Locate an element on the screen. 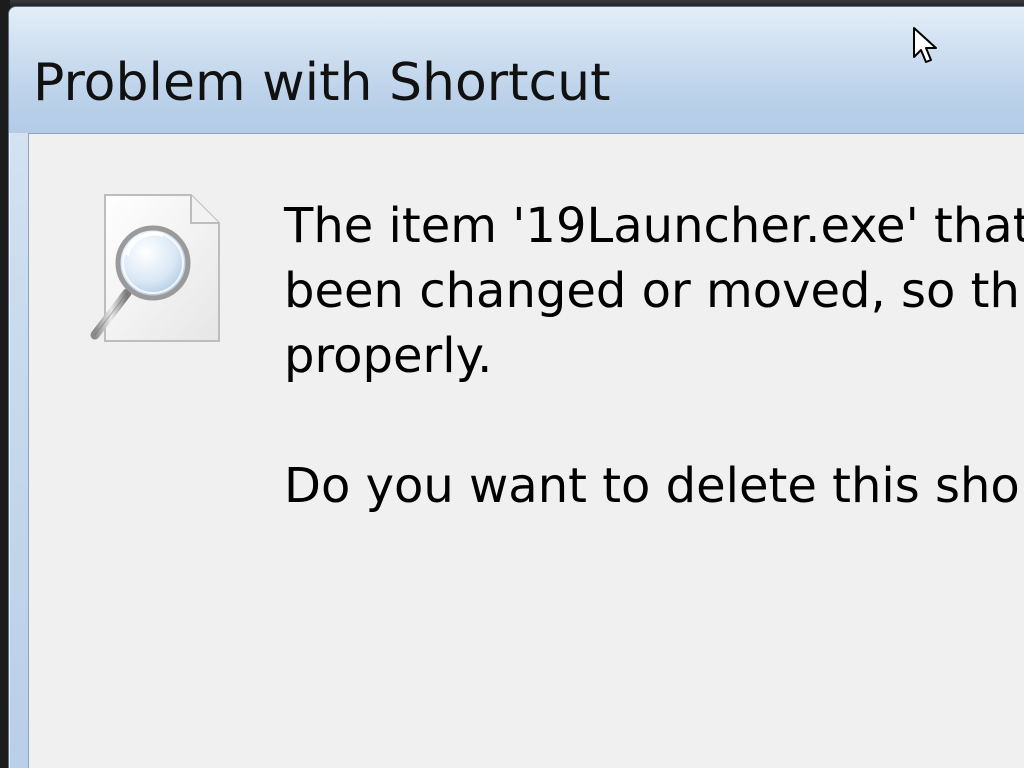 This screenshot has height=768, width=1024. message-line-3: properly. is located at coordinates (388, 356).